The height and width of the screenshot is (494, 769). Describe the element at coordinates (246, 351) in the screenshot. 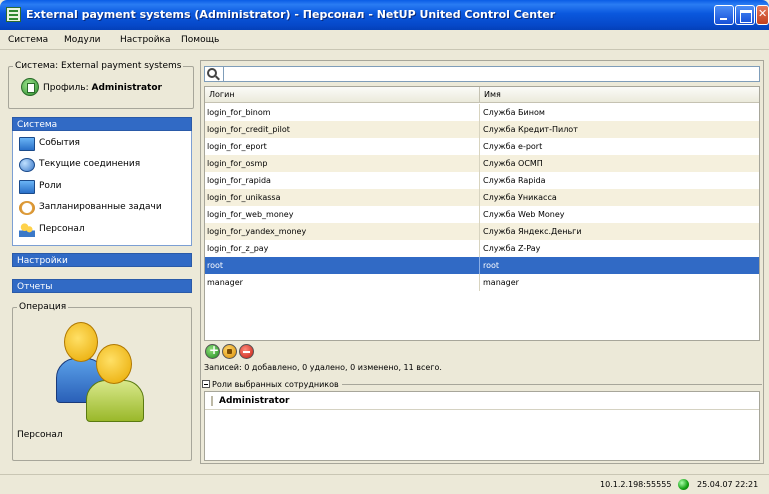

I see `delete-record-button` at that location.